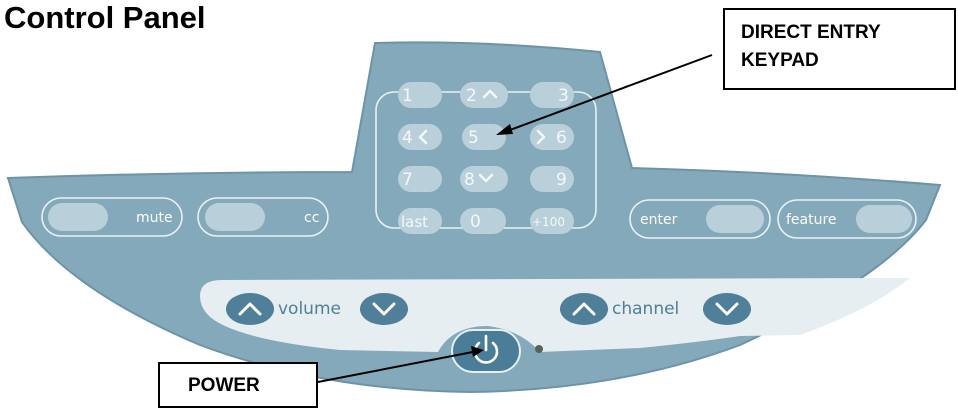 This screenshot has width=958, height=408. Describe the element at coordinates (811, 32) in the screenshot. I see `callout-keypad-line1: DIRECT ENTRY` at that location.